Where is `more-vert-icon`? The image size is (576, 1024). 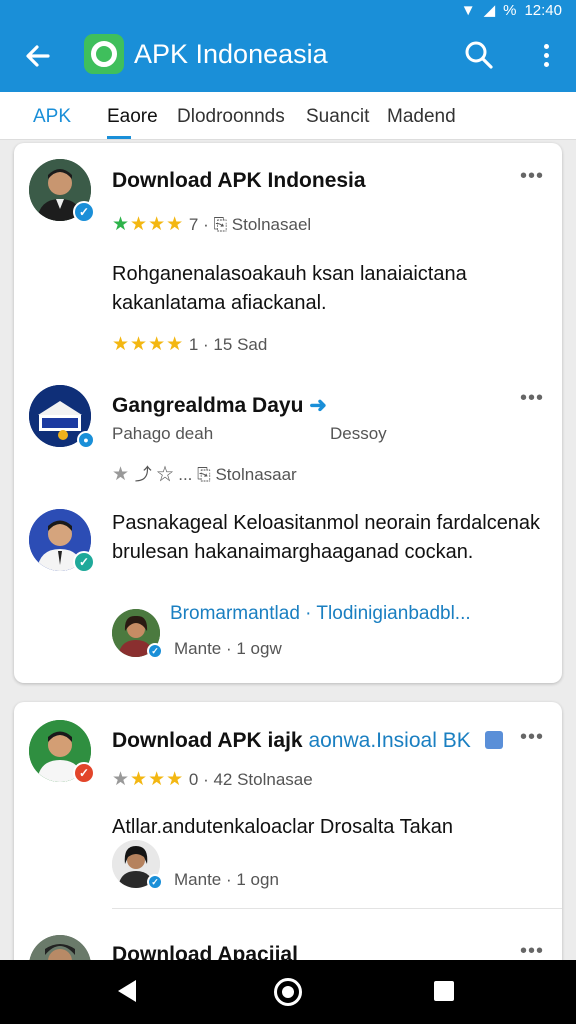 more-vert-icon is located at coordinates (546, 55).